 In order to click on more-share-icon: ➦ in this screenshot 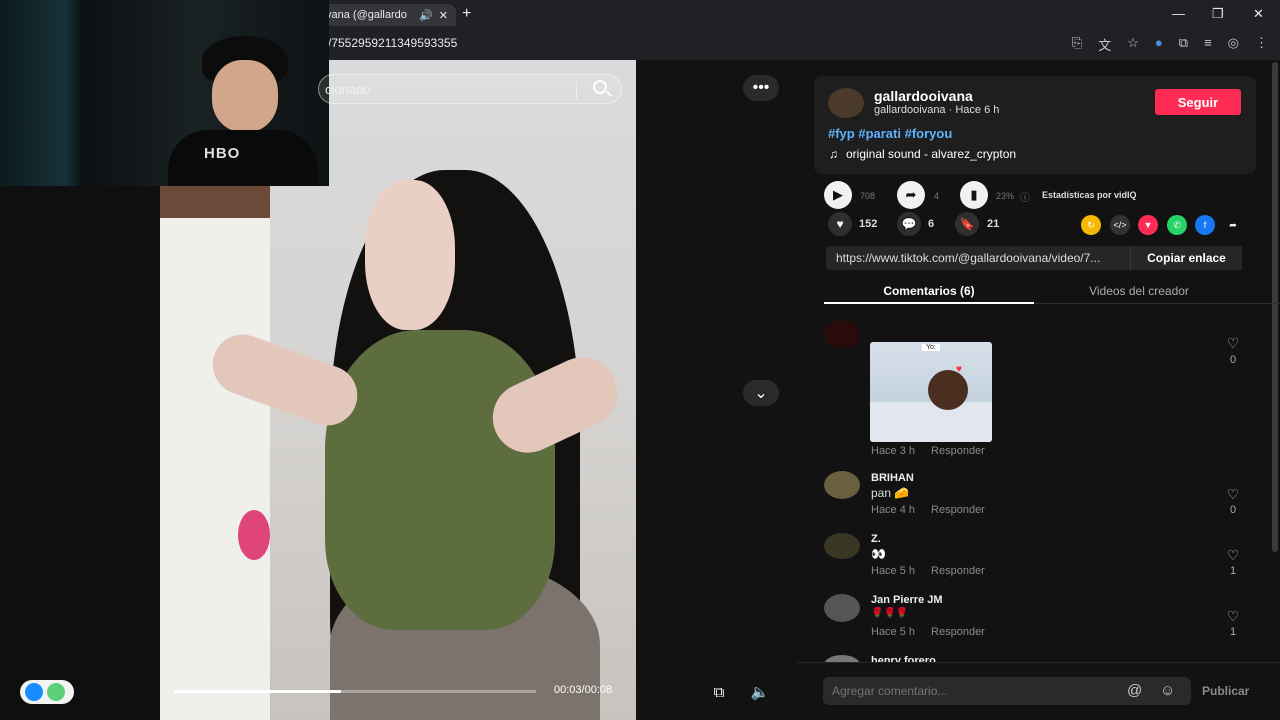, I will do `click(1233, 225)`.